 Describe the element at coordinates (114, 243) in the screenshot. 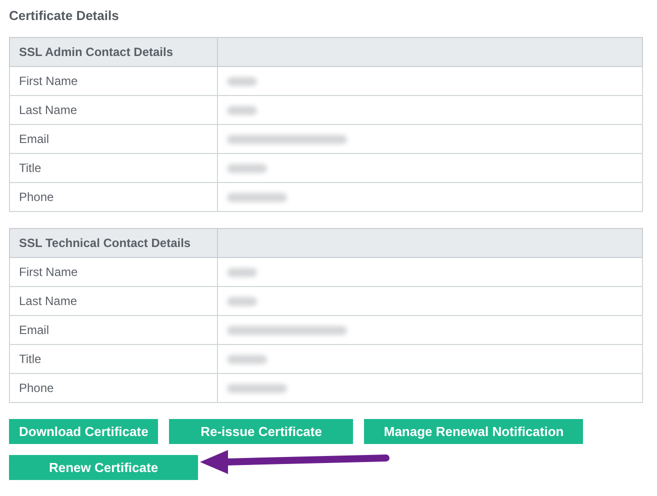

I see `table-header: SSL Technical Contact Details` at that location.